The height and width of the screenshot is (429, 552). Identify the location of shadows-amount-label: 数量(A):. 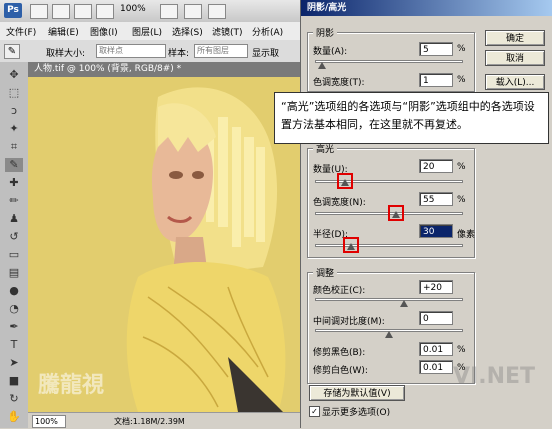
(330, 52).